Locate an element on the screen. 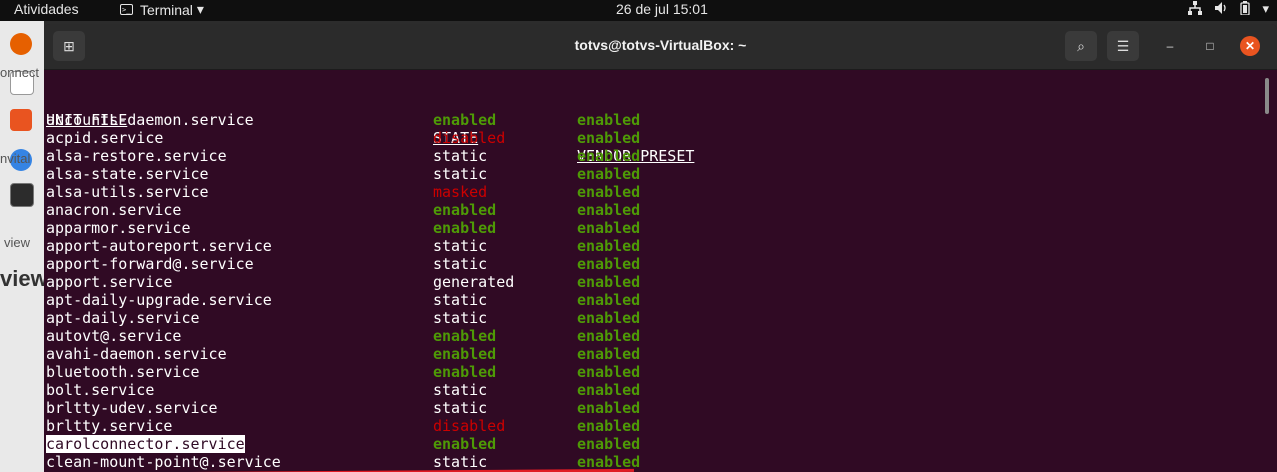 Image resolution: width=1277 pixels, height=472 pixels. unit-file-cell: apt-daily.service is located at coordinates (123, 318).